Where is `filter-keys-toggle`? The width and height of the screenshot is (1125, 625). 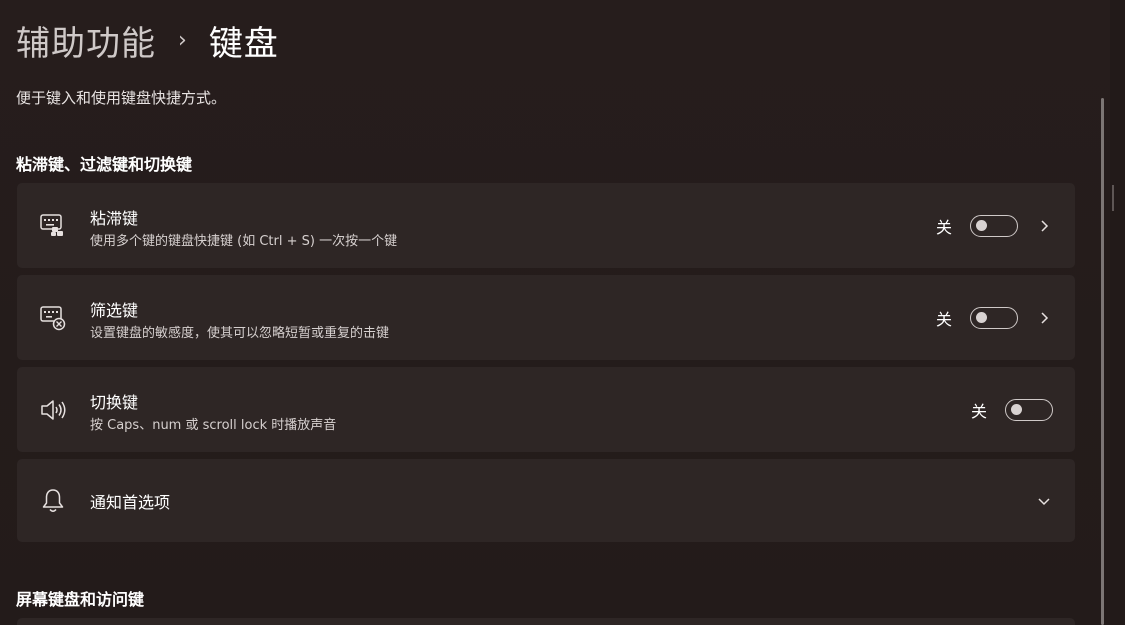 filter-keys-toggle is located at coordinates (994, 317).